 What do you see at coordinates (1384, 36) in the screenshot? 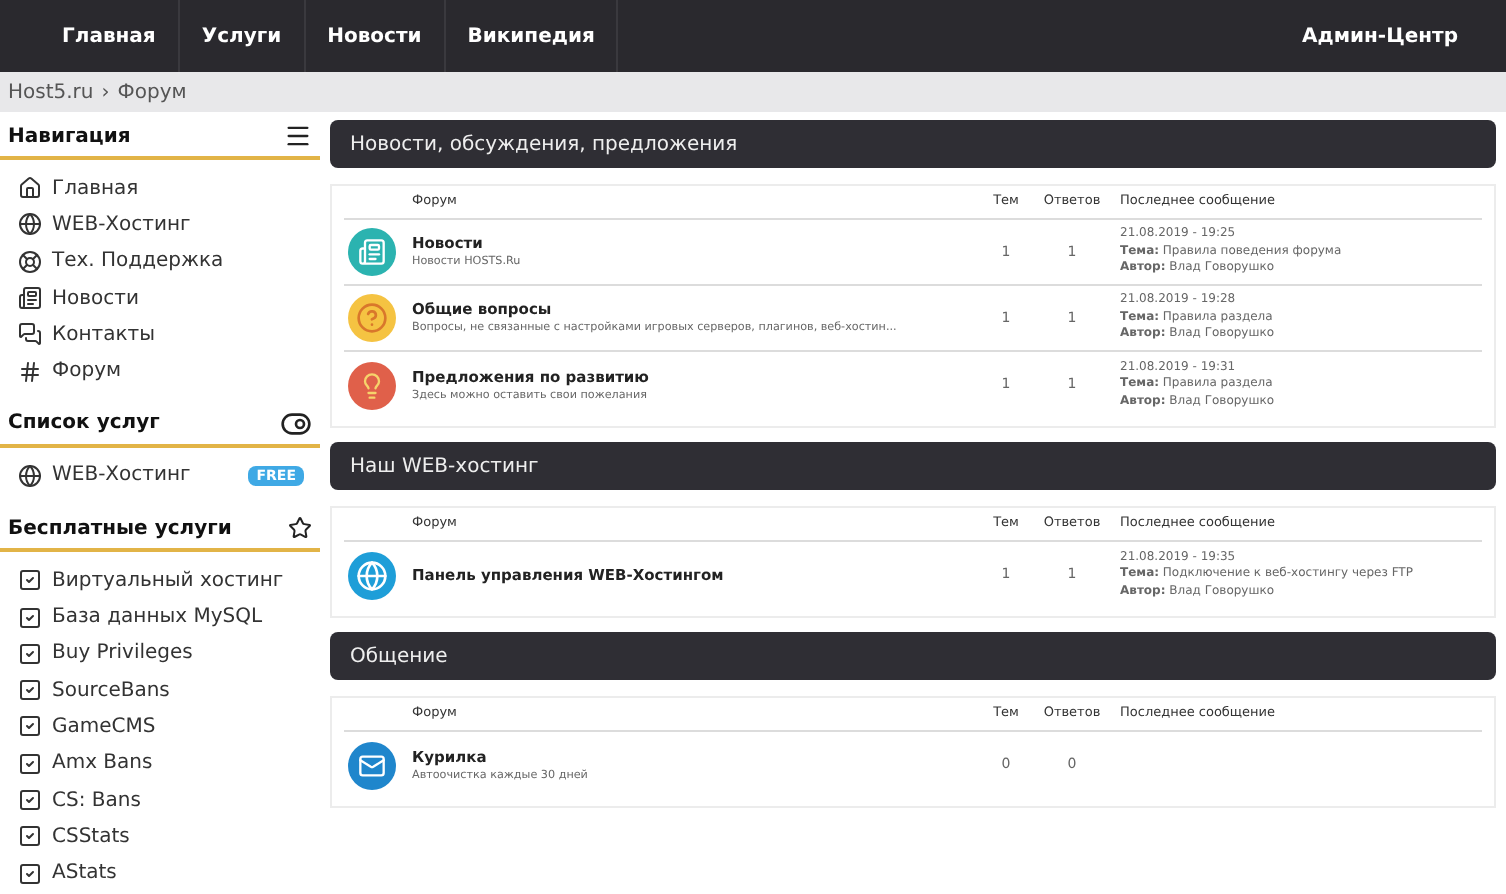
I see `admin-center-link: Админ-Центр` at bounding box center [1384, 36].